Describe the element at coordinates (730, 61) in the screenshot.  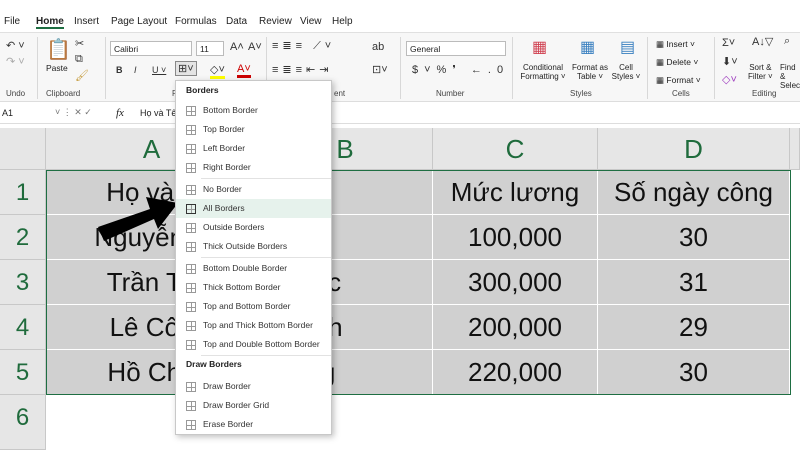
I see `fill-icon: ⬇˅` at that location.